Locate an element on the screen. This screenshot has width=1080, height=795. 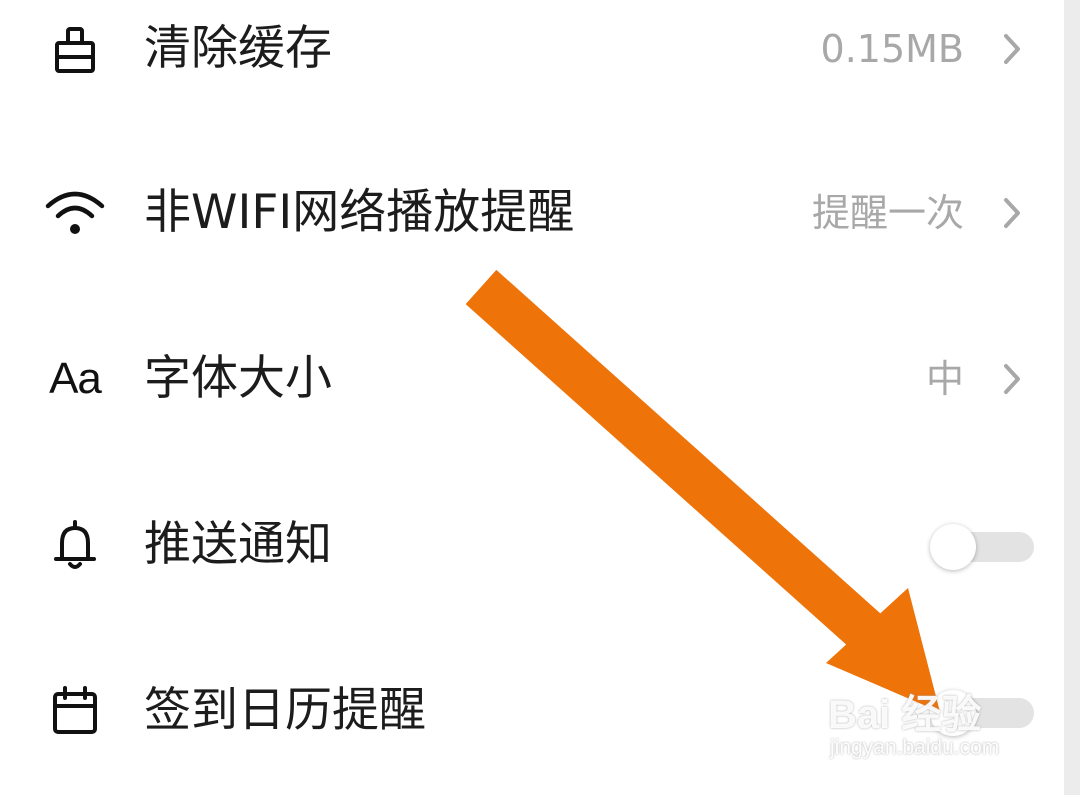
toggle-knob is located at coordinates (953, 547).